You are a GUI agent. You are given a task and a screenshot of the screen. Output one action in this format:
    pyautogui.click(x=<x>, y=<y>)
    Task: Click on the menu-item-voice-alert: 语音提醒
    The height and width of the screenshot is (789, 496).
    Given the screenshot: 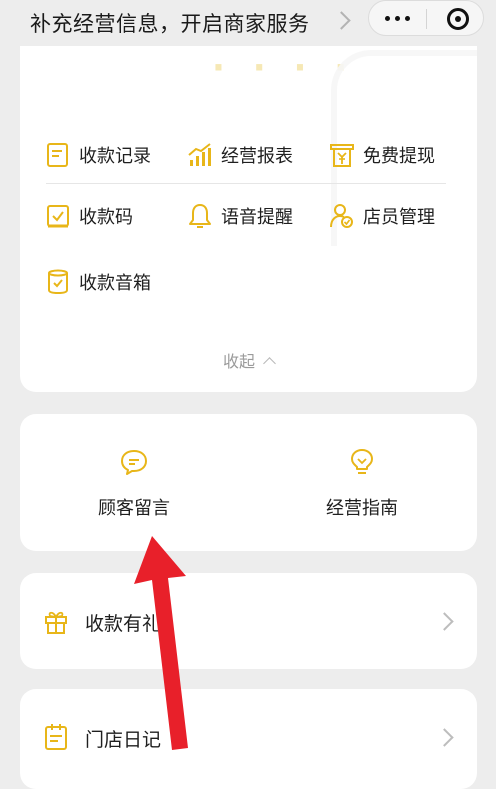 What is the action you would take?
    pyautogui.click(x=240, y=216)
    